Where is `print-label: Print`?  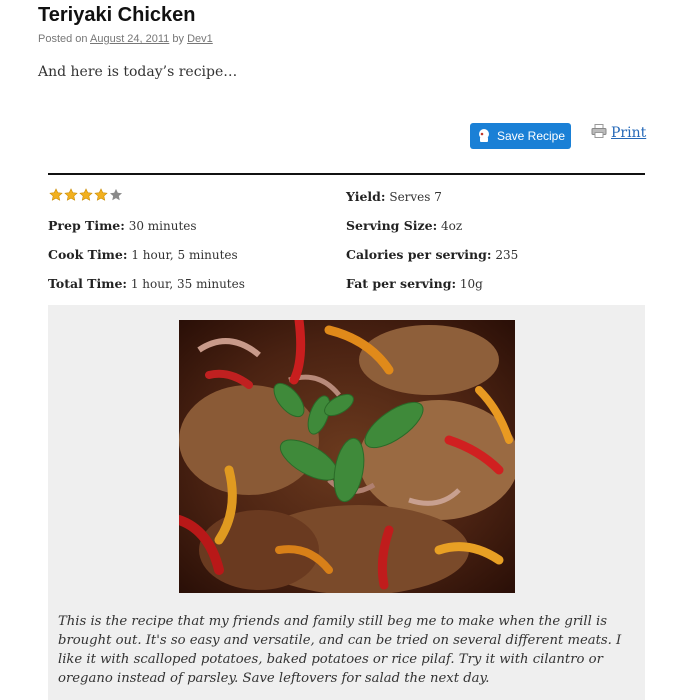
print-label: Print is located at coordinates (629, 133).